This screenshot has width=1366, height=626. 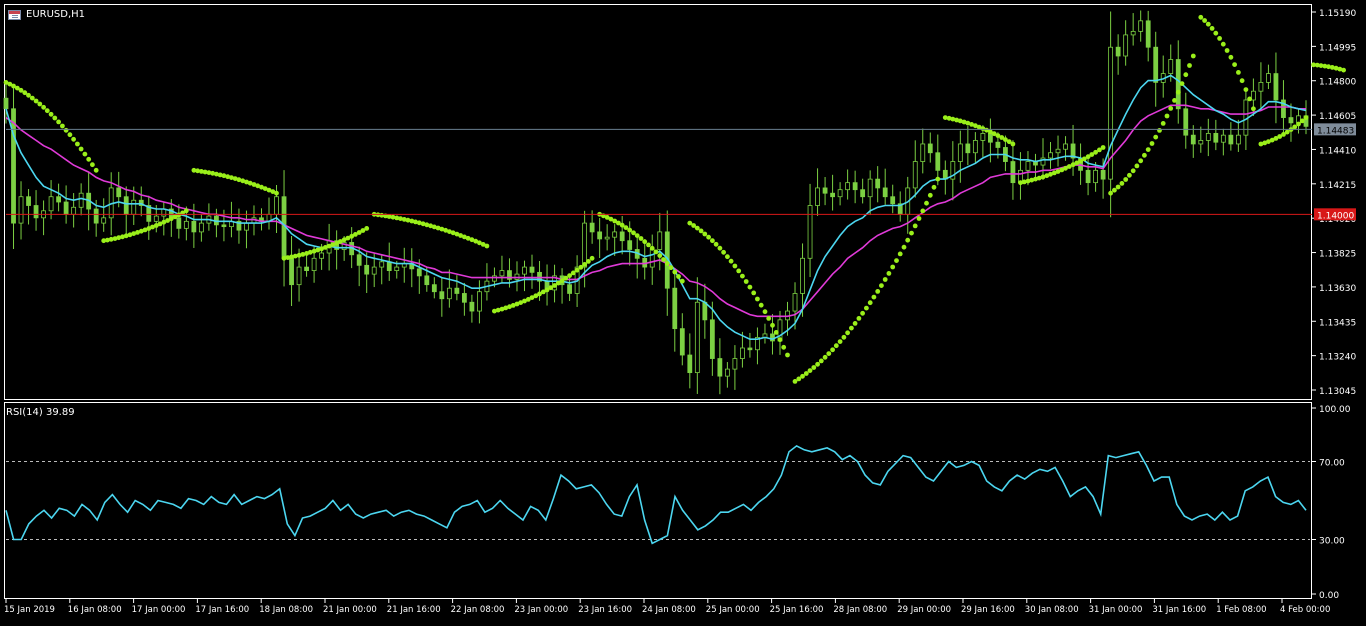 What do you see at coordinates (1052, 610) in the screenshot?
I see `time-tick-label: 30 Jan 08:00` at bounding box center [1052, 610].